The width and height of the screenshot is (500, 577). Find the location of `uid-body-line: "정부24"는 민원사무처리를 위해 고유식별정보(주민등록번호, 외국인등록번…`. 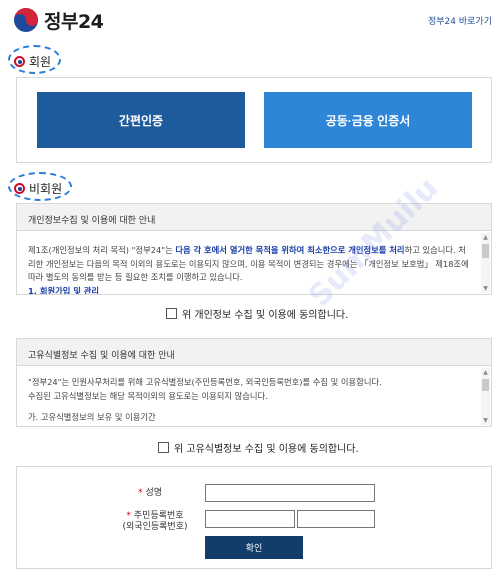

uid-body-line: "정부24"는 민원사무처리를 위해 고유식별정보(주민등록번호, 외국인등록번… is located at coordinates (205, 382).